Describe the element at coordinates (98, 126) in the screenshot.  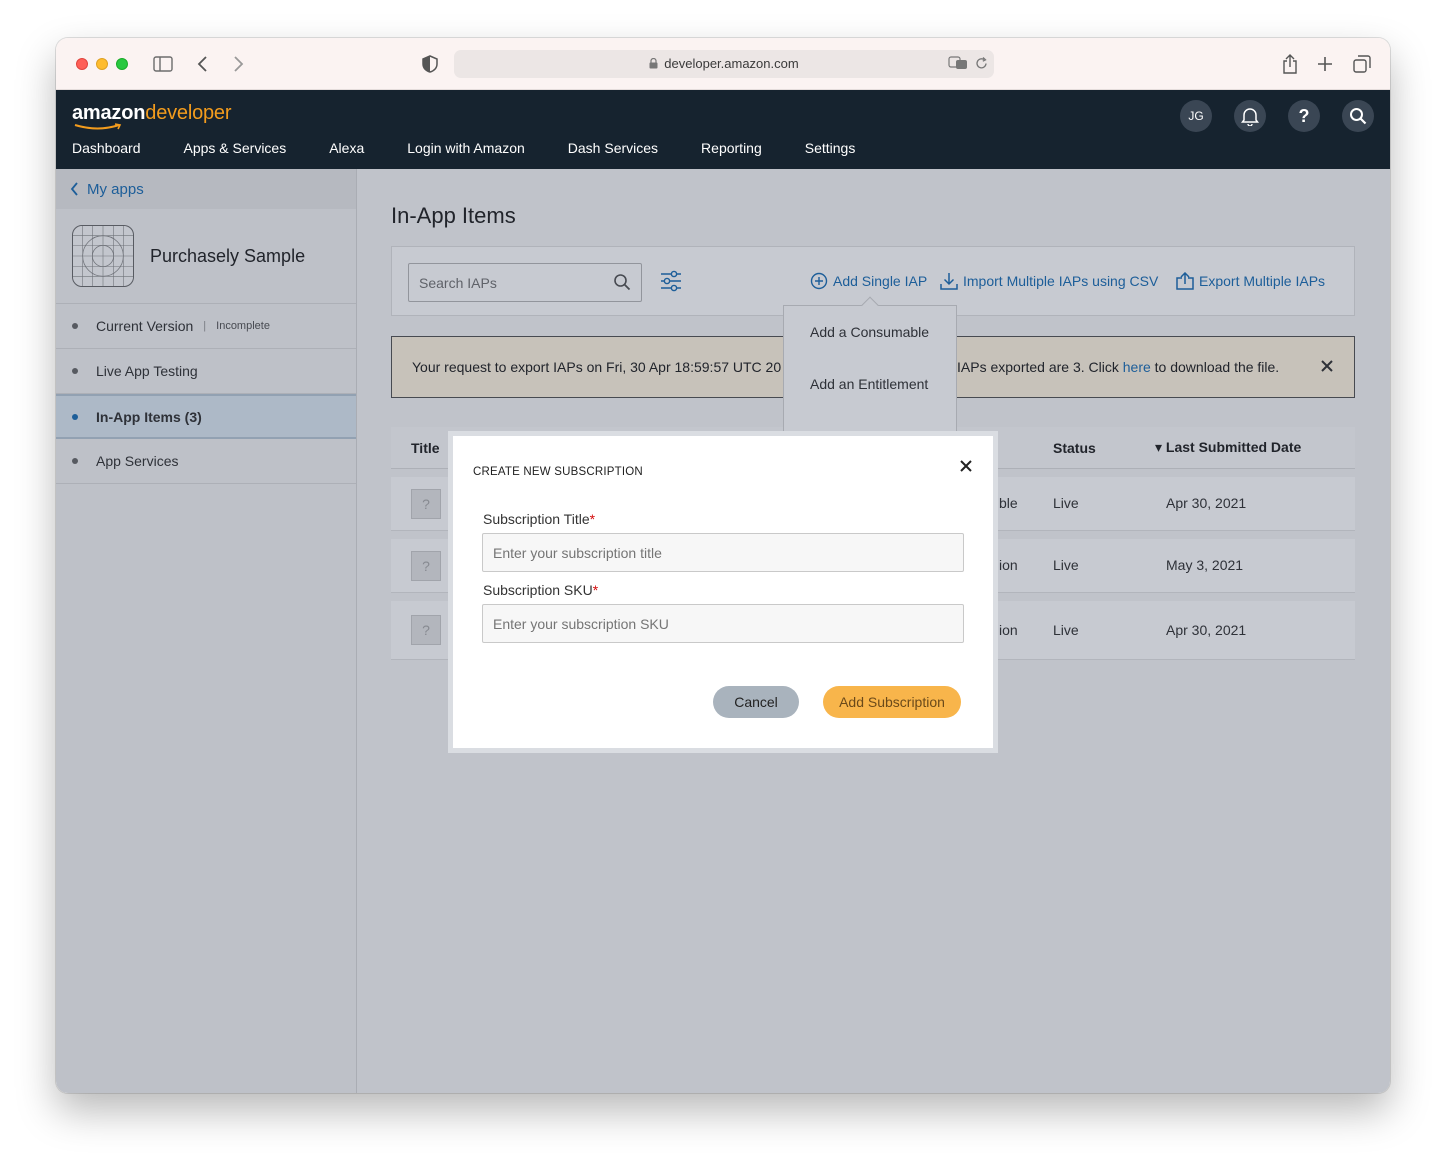
I see `amazon-smile-icon` at that location.